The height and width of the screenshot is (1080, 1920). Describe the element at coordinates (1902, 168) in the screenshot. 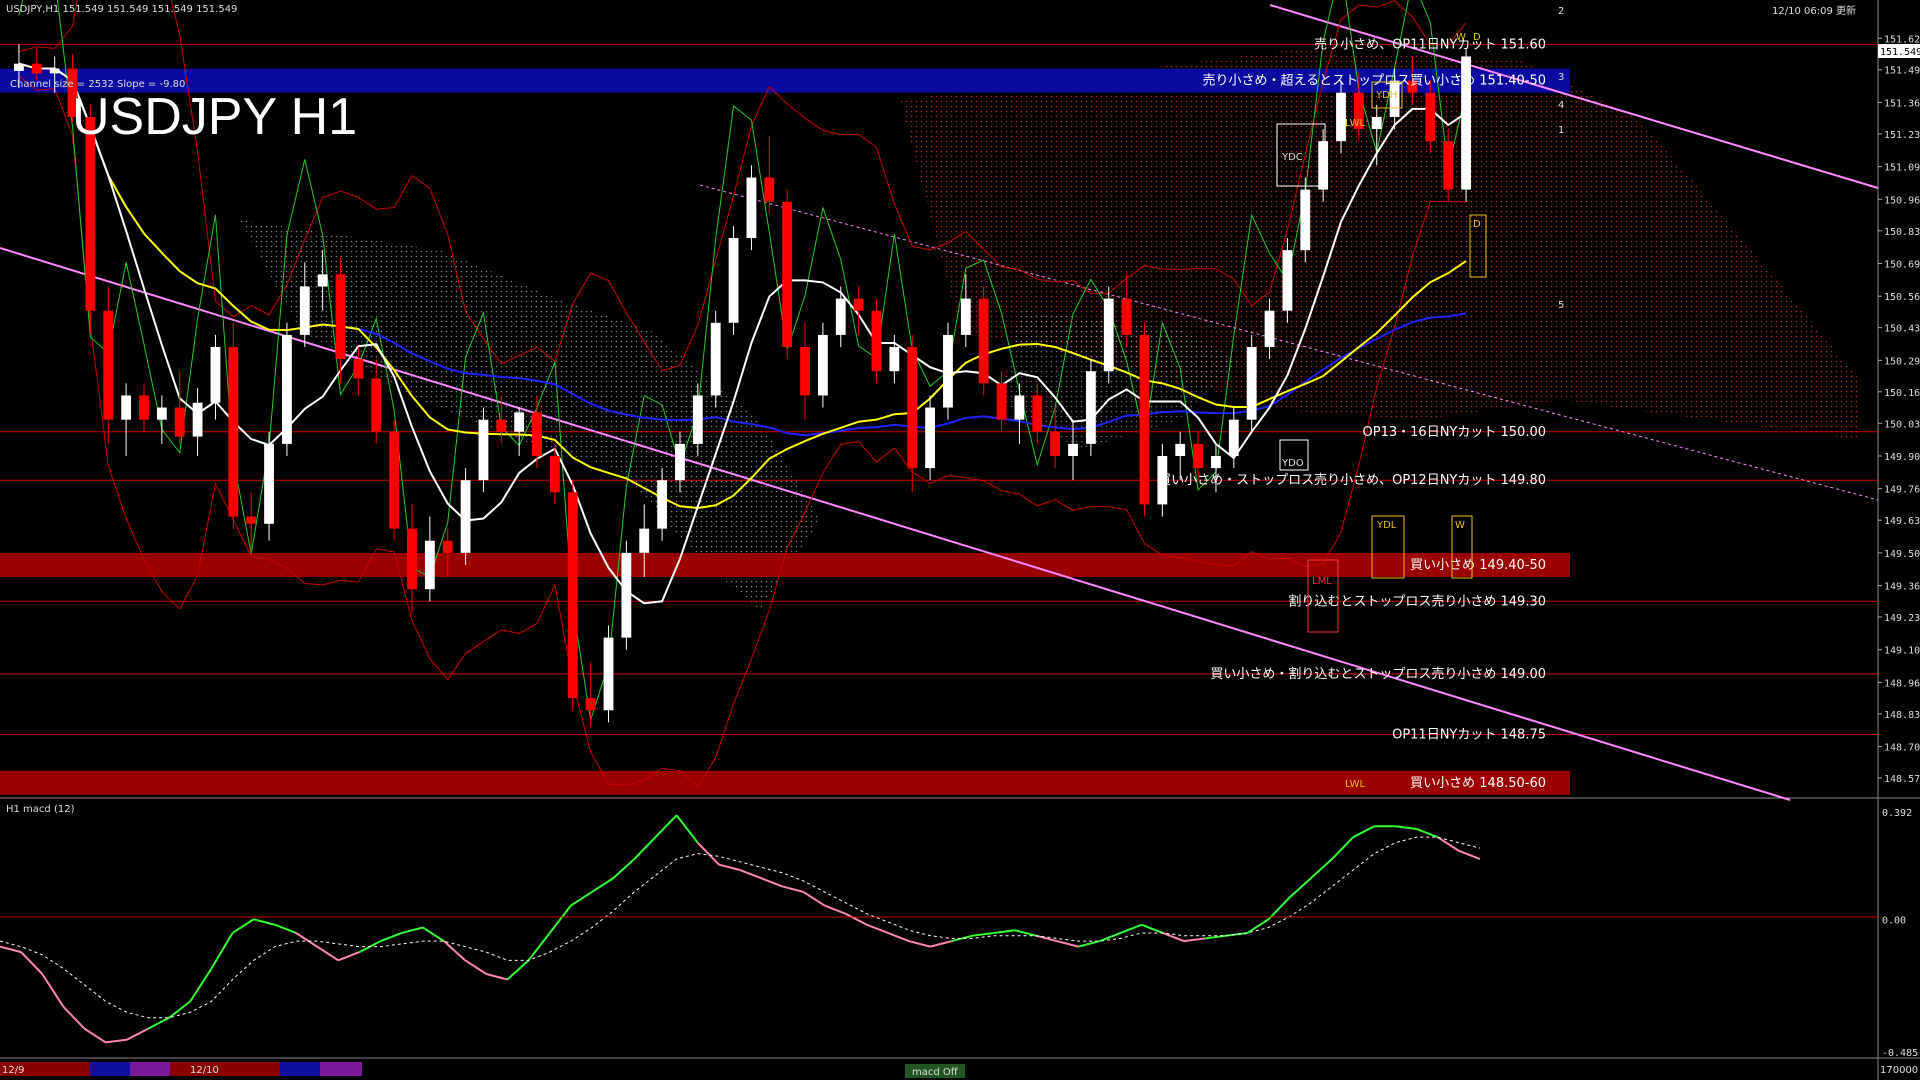

I see `price-tick-label: 151.095` at that location.